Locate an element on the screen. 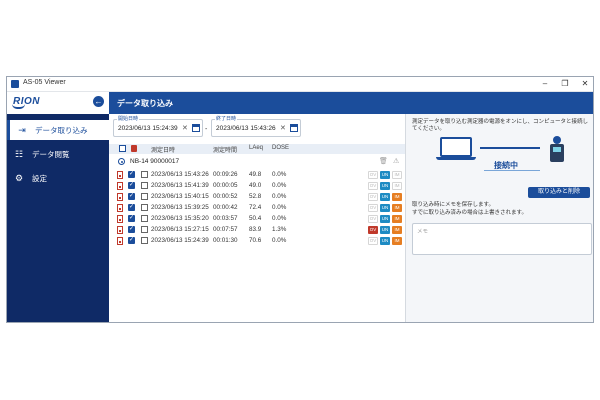 Image resolution: width=600 pixels, height=400 pixels. sidebar-item-import: ⇥ データ取り込み is located at coordinates (58, 130).